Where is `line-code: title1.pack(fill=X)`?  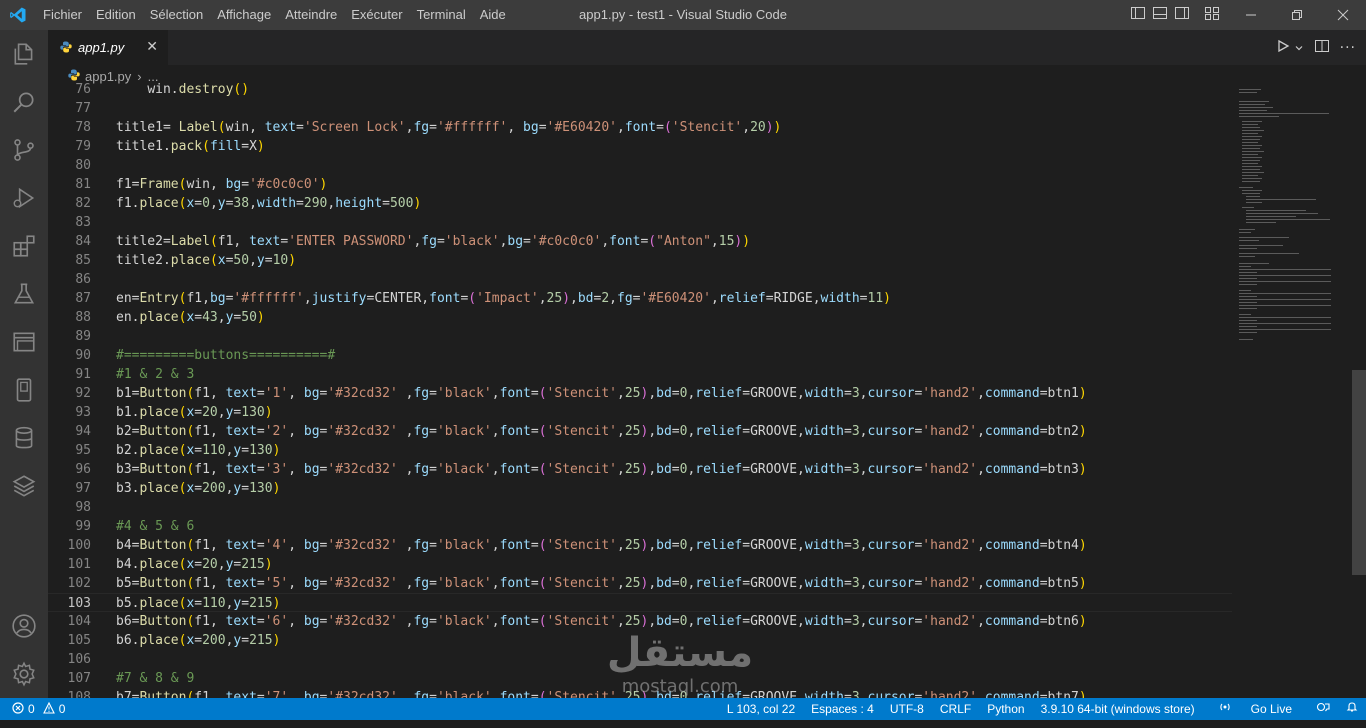 line-code: title1.pack(fill=X) is located at coordinates (190, 146).